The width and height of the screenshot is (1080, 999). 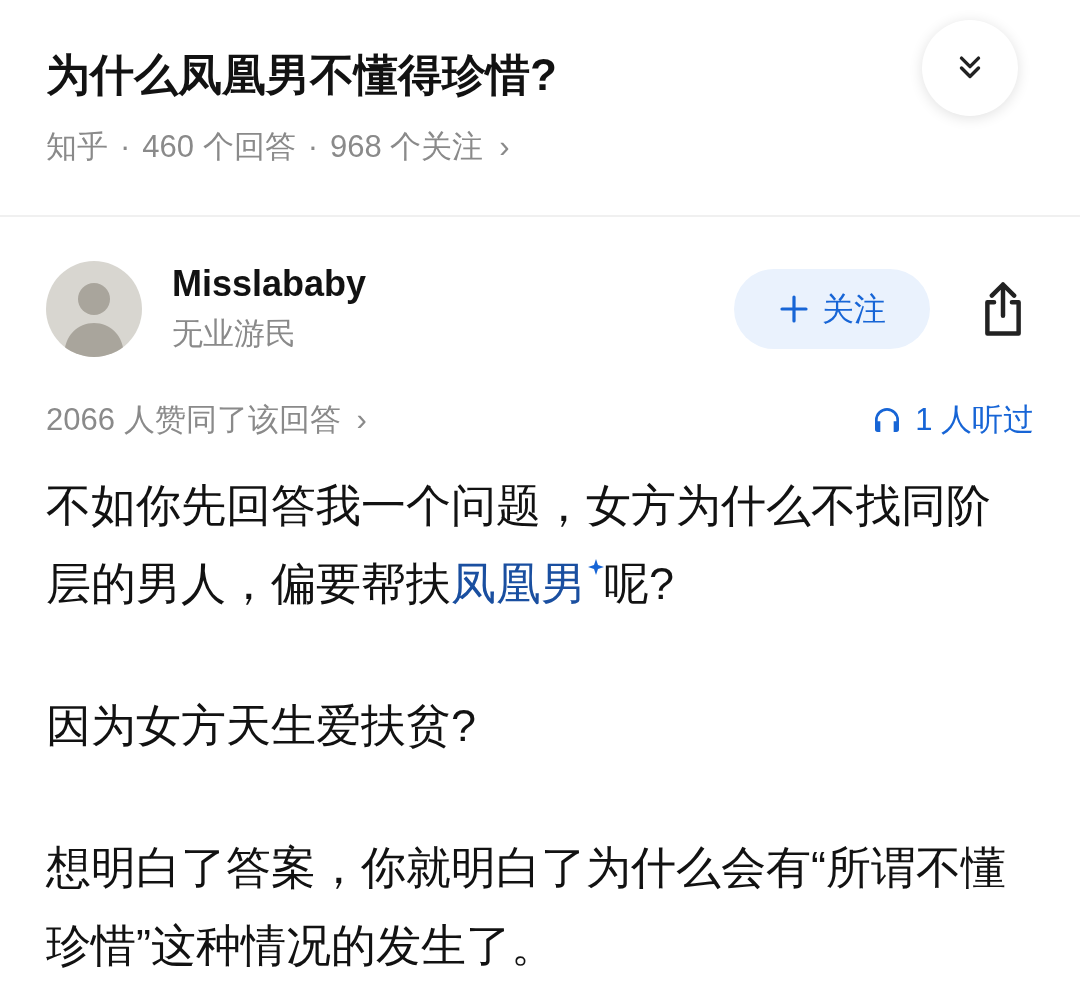 I want to click on sparkle-icon, so click(x=596, y=567).